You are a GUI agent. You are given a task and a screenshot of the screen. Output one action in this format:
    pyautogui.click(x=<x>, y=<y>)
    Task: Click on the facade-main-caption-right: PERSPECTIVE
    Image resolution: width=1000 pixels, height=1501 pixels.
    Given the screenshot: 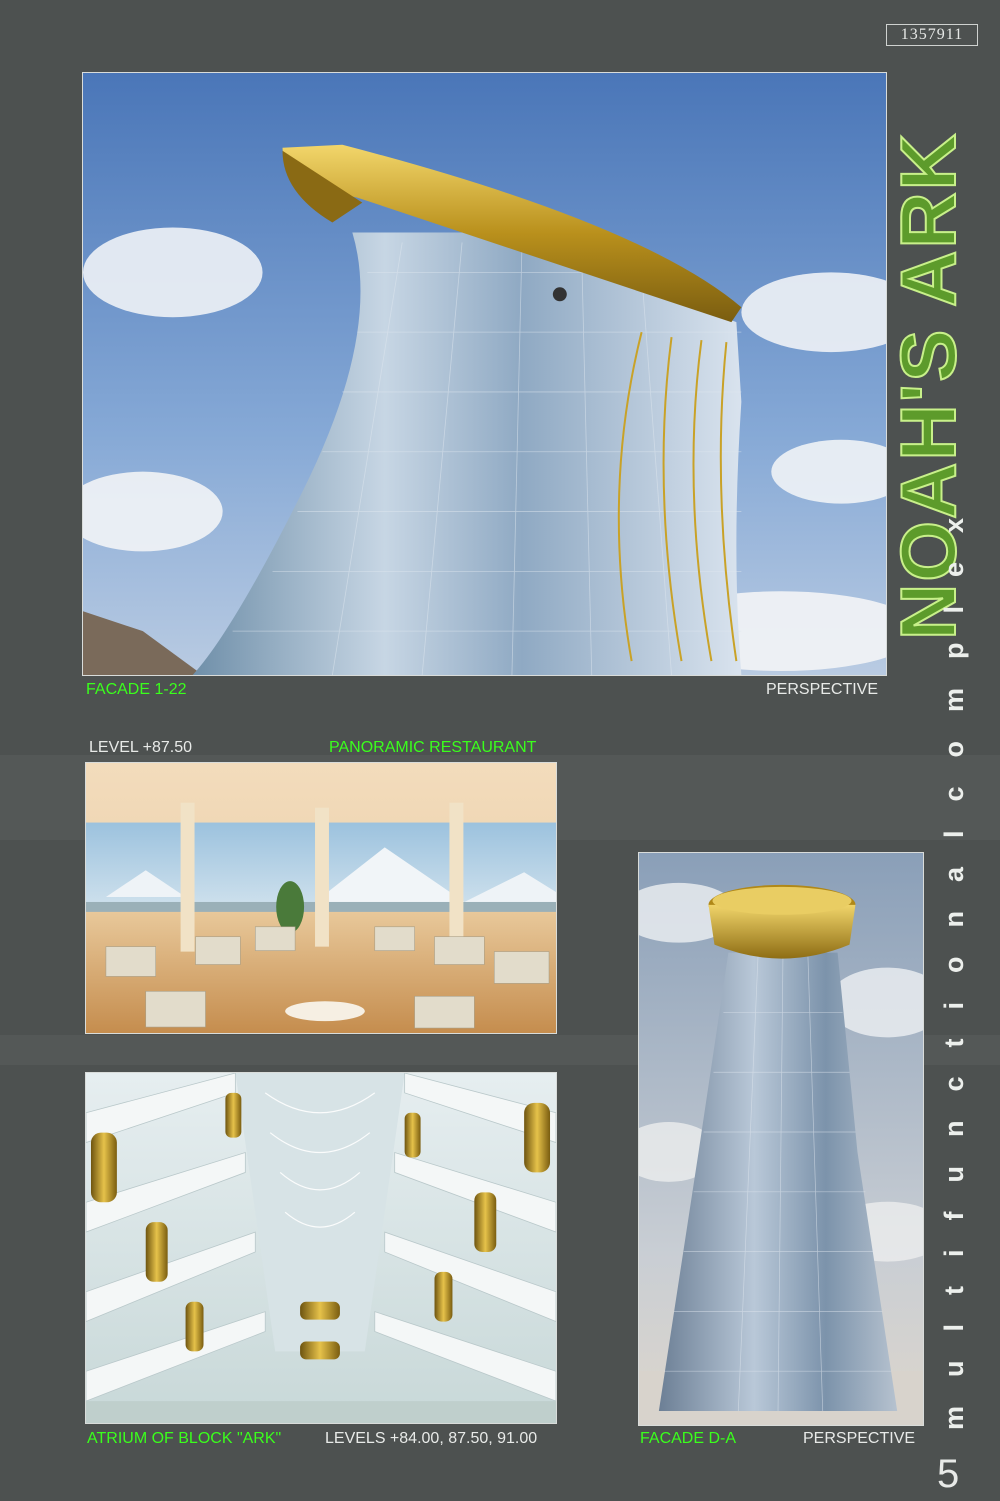 What is the action you would take?
    pyautogui.click(x=822, y=689)
    